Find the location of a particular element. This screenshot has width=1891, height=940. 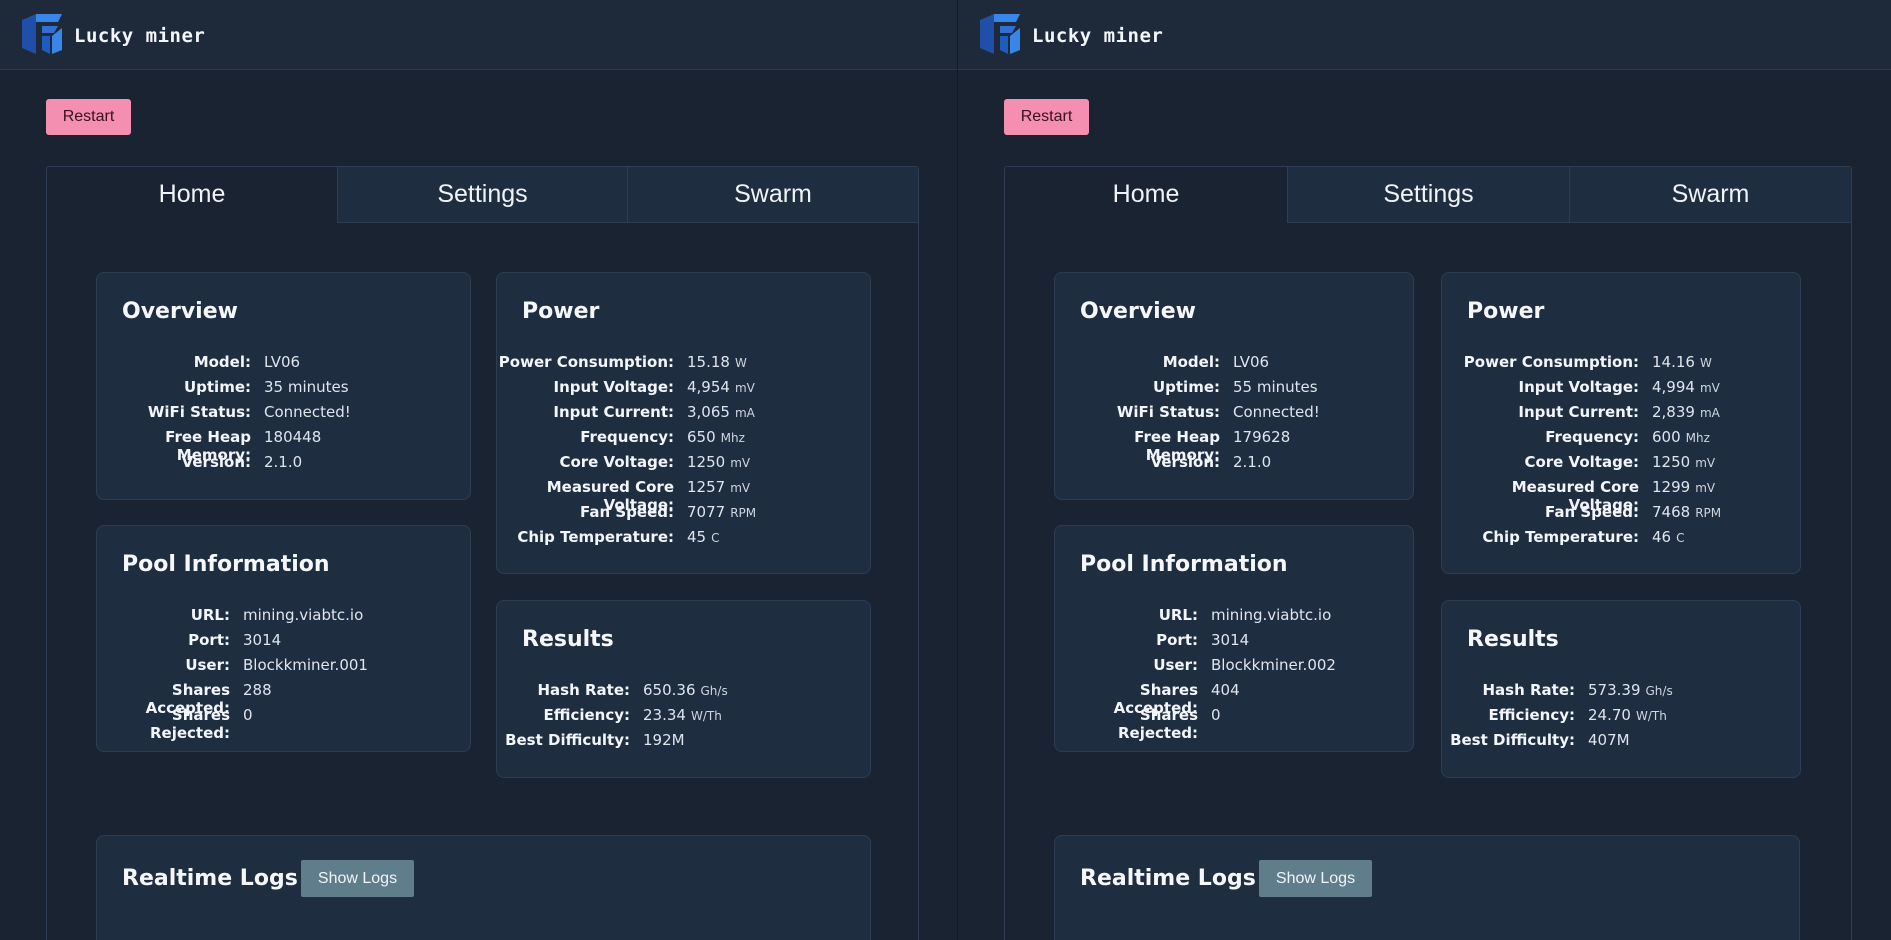

stat-value: mining.viabtc.io is located at coordinates (1271, 615).